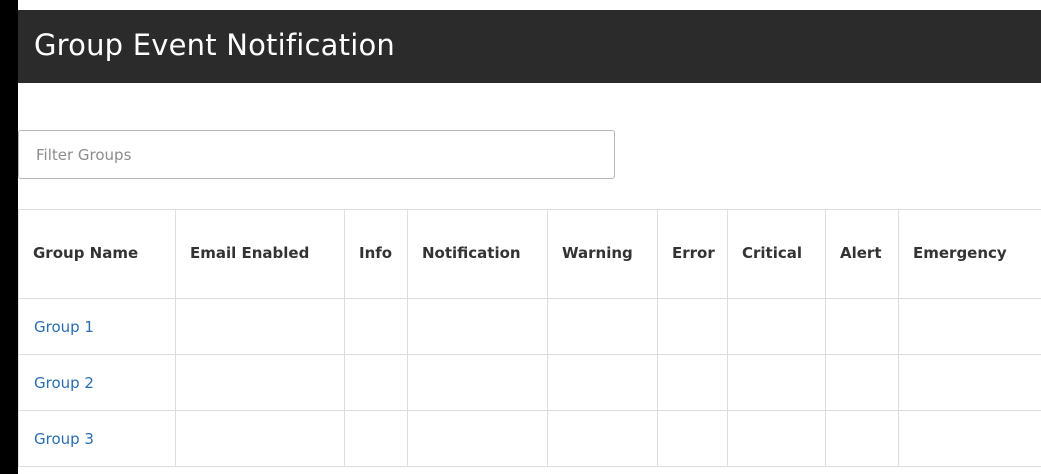  I want to click on top-margin, so click(520, 5).